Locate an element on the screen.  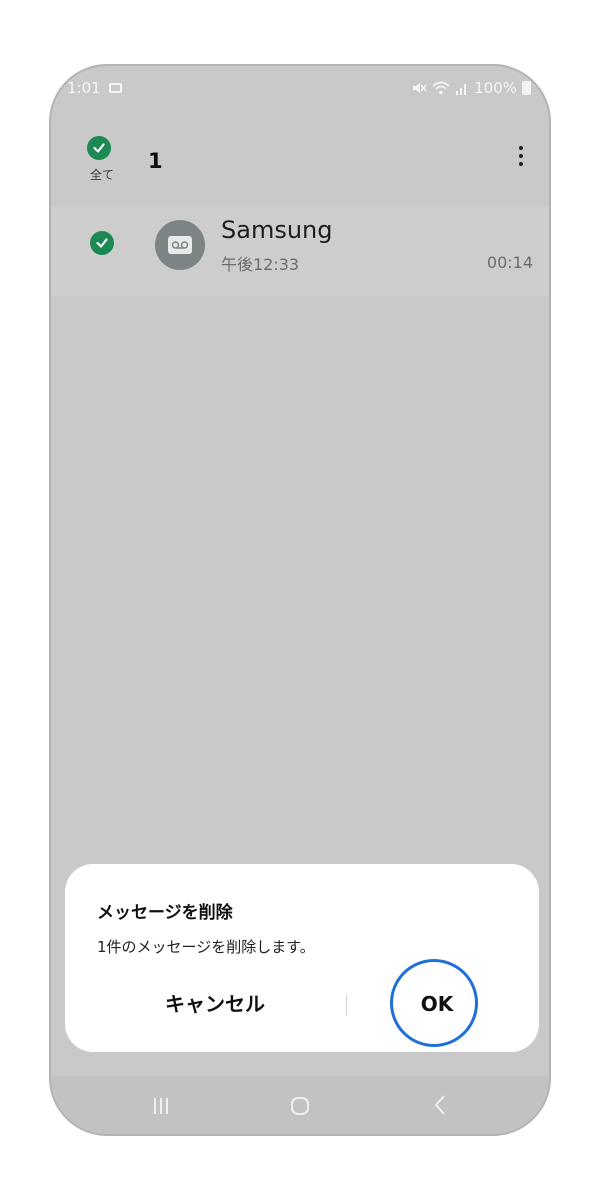
recent-apps-icon is located at coordinates (161, 1106).